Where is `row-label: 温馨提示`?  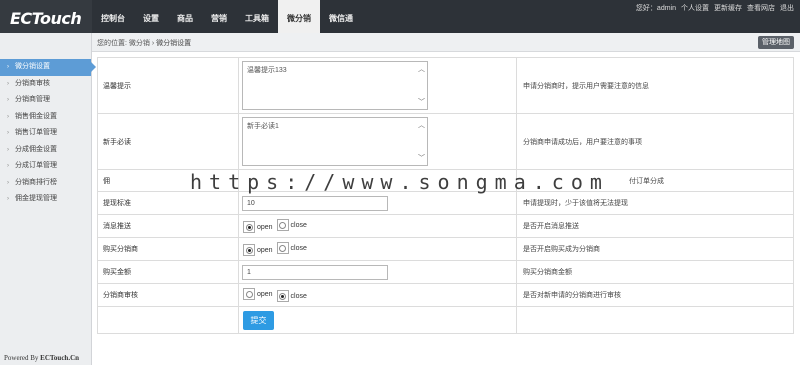
row-label: 温馨提示 is located at coordinates (168, 85).